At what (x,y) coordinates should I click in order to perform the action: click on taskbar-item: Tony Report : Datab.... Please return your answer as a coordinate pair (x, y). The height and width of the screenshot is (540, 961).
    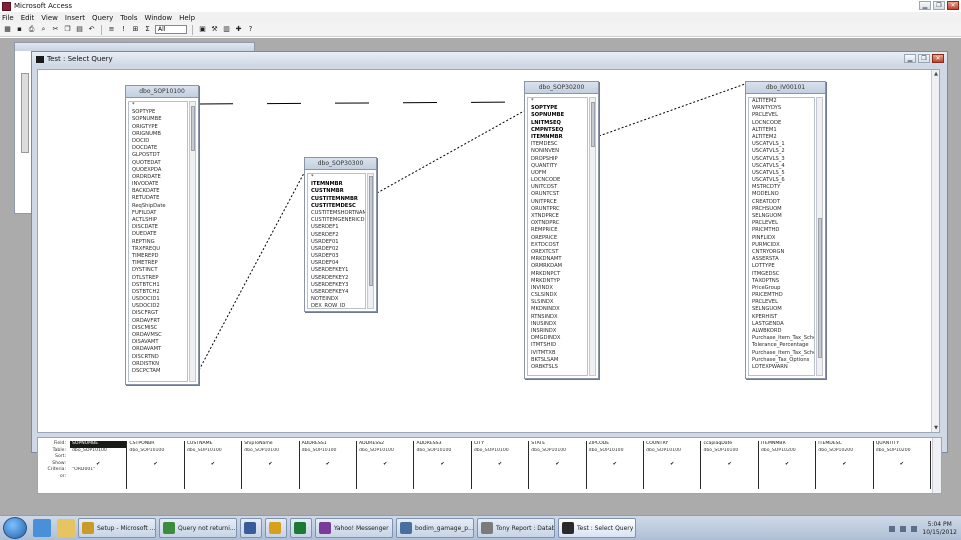
    Looking at the image, I should click on (516, 528).